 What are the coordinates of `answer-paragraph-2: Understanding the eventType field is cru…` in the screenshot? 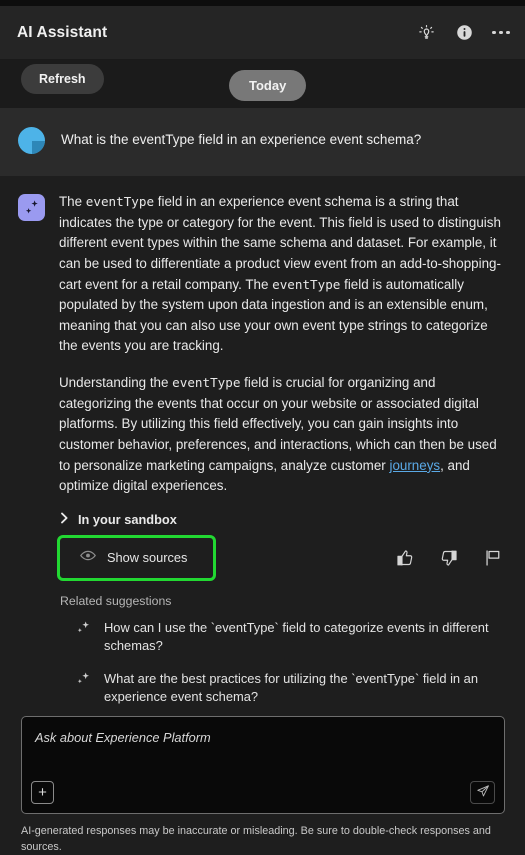 It's located at (282, 435).